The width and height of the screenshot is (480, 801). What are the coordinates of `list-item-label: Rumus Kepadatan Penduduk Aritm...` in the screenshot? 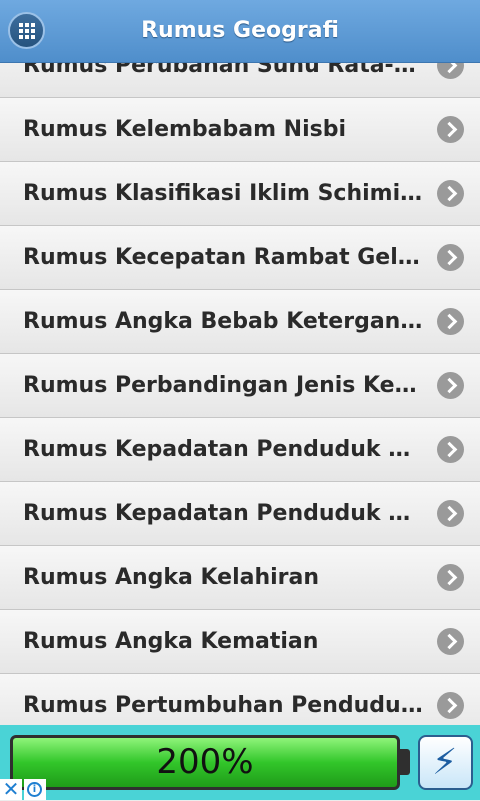 It's located at (223, 449).